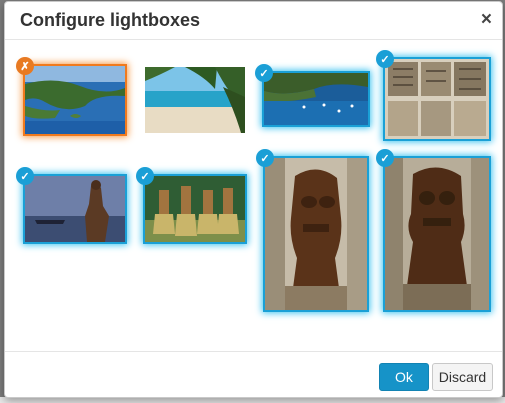 This screenshot has width=505, height=403. What do you see at coordinates (75, 209) in the screenshot?
I see `photo-5-image` at bounding box center [75, 209].